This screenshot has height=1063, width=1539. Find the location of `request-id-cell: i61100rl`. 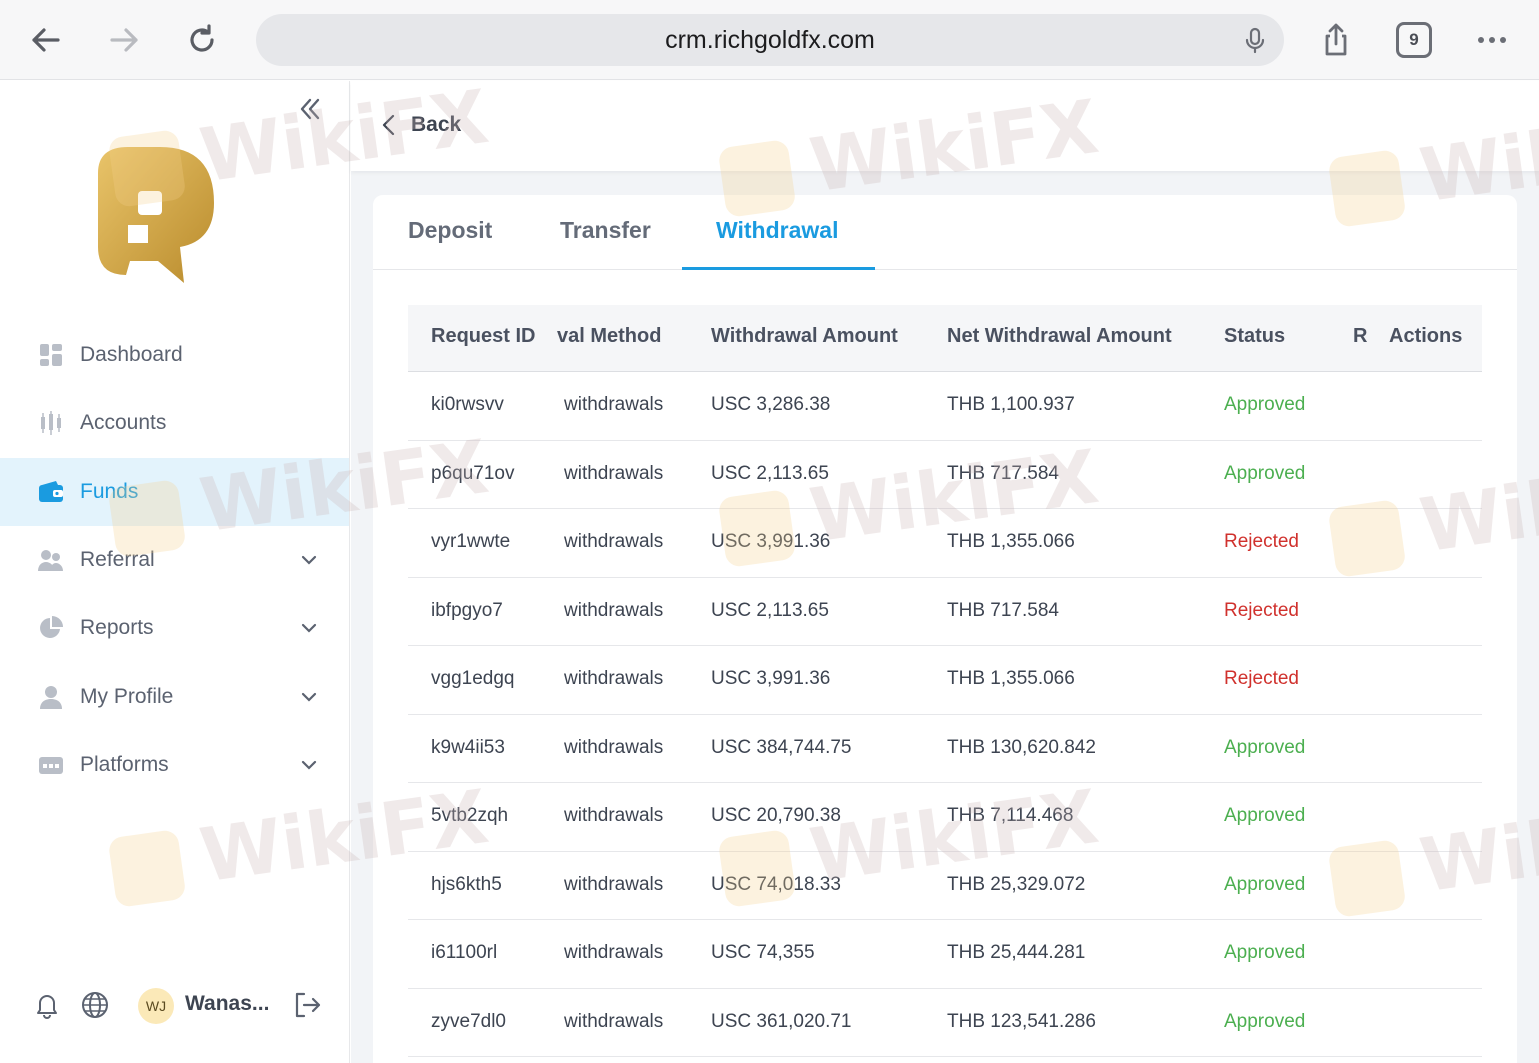

request-id-cell: i61100rl is located at coordinates (464, 952).